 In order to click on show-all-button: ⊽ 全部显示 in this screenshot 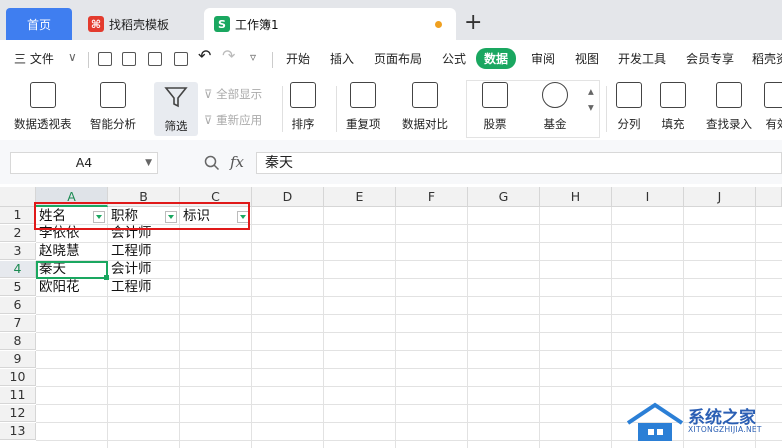, I will do `click(233, 94)`.